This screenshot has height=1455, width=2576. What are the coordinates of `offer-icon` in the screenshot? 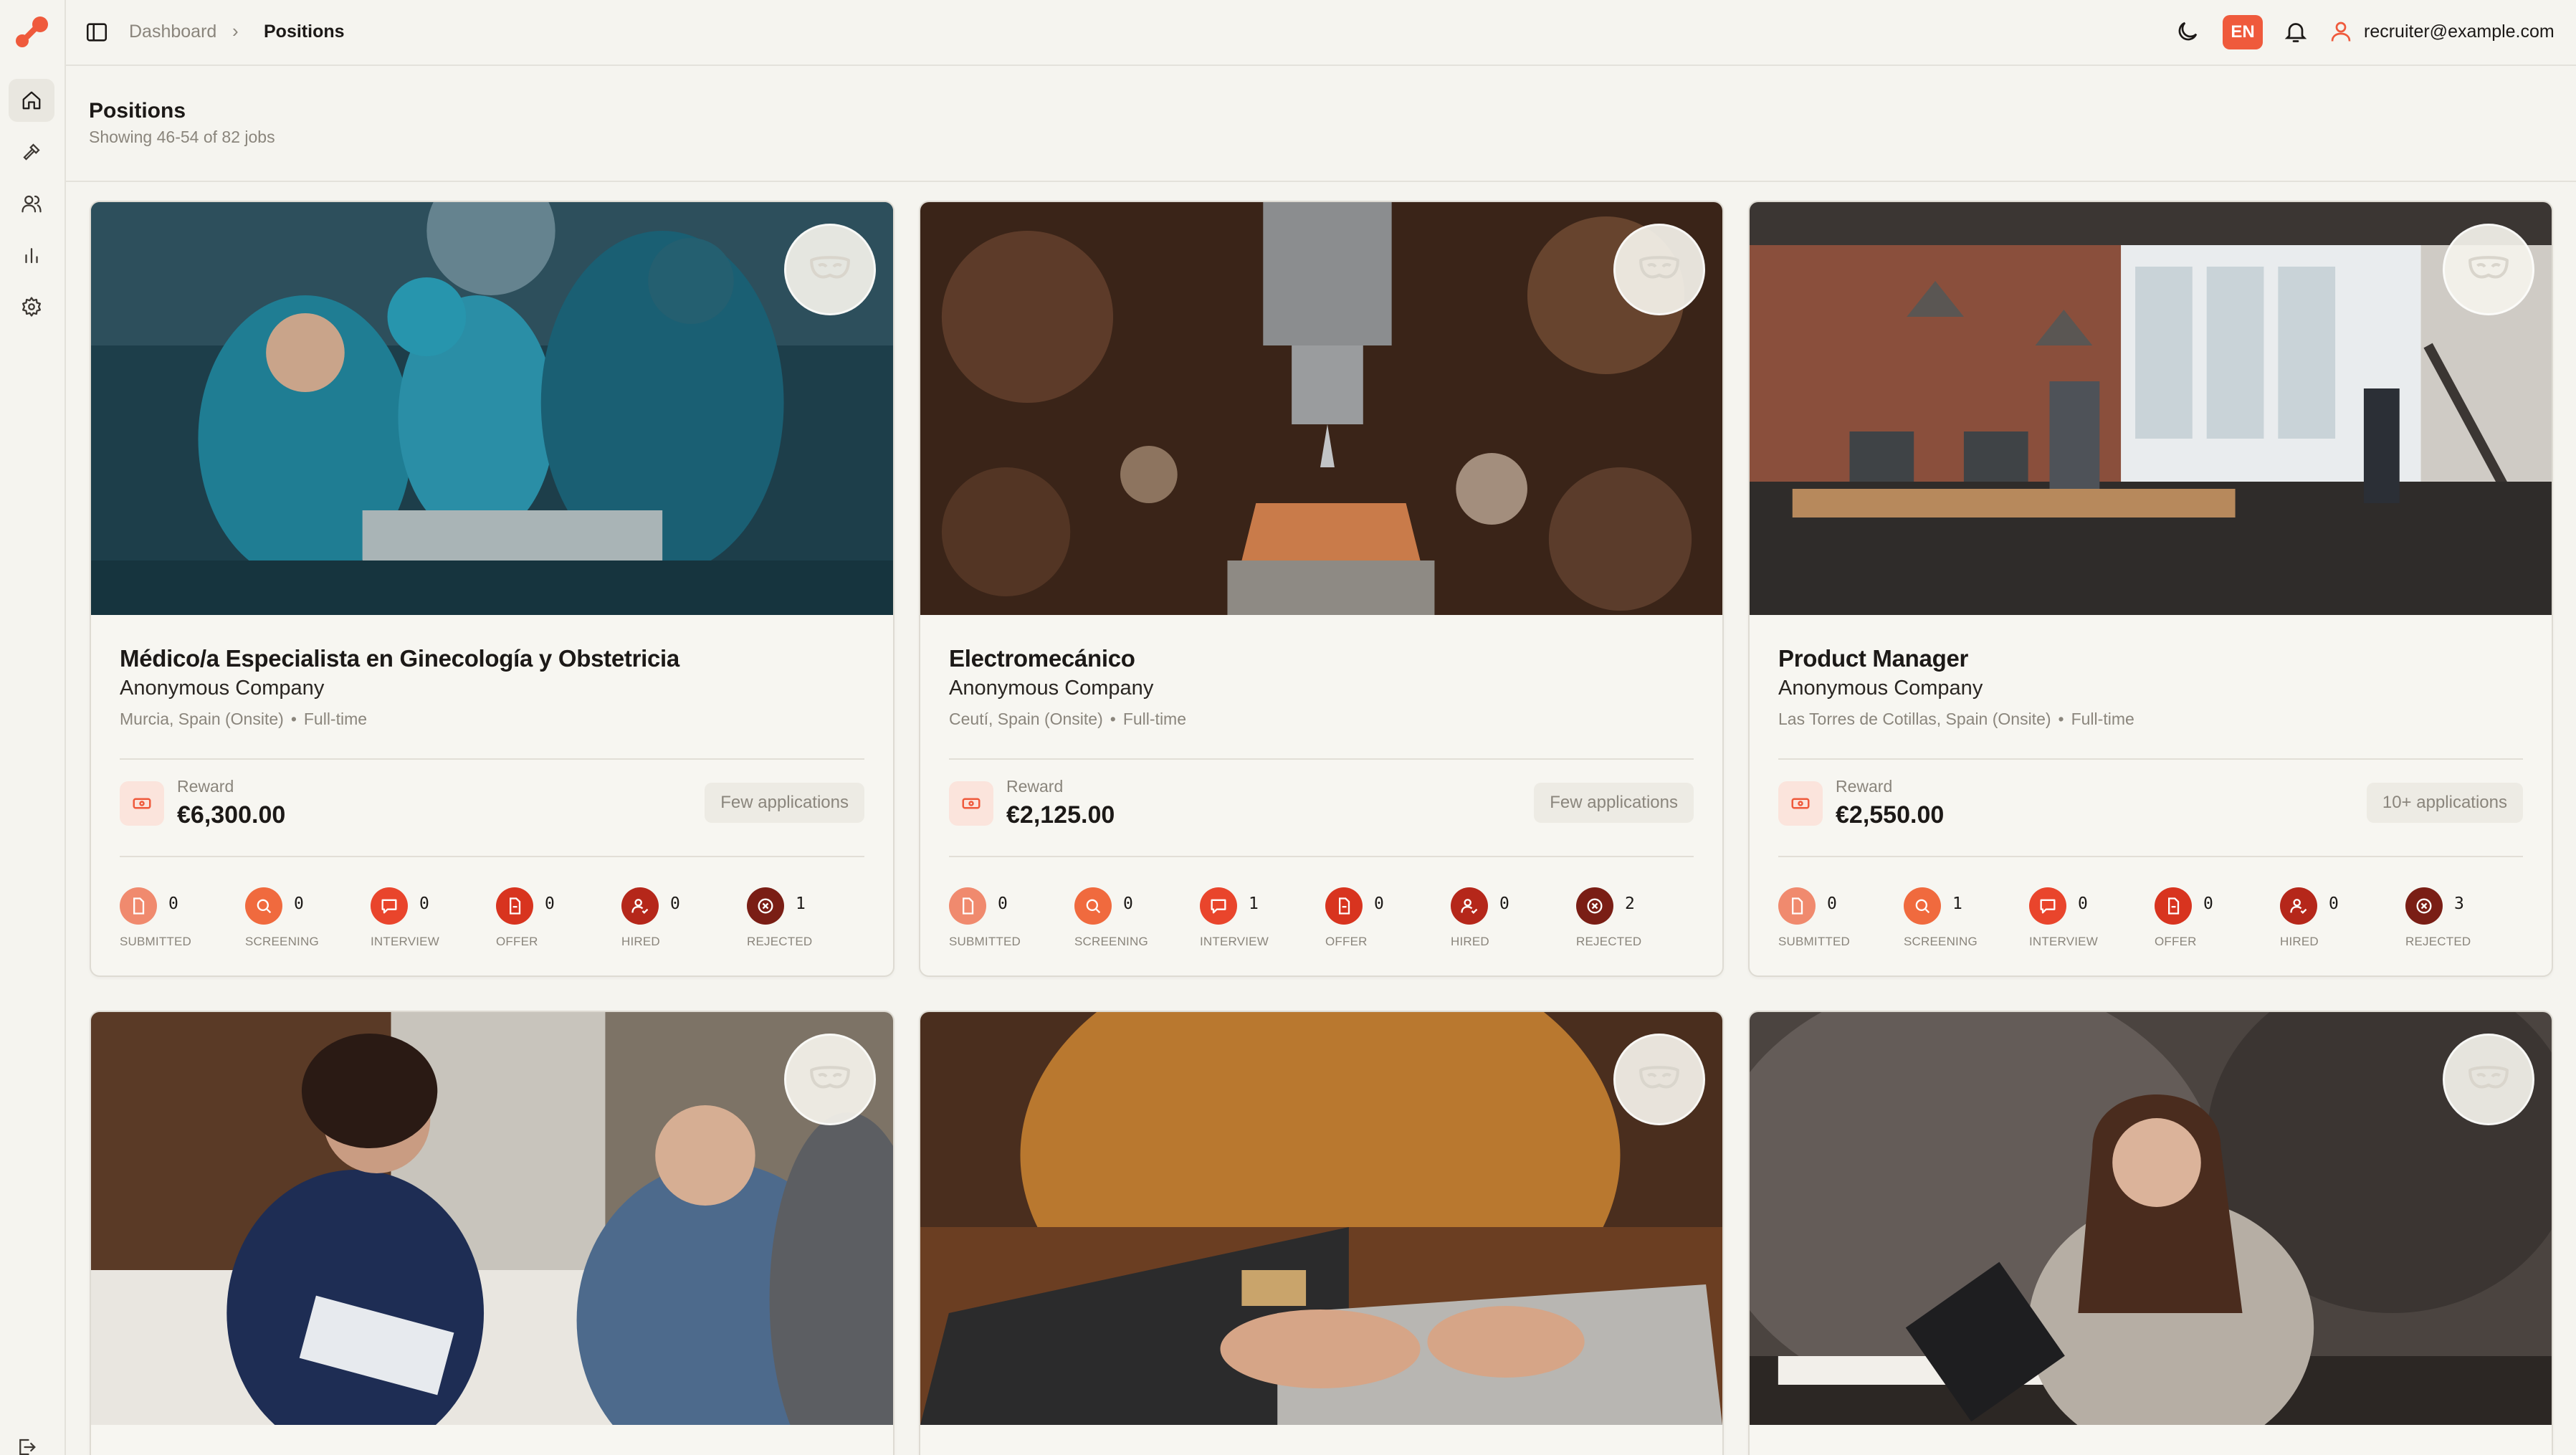 It's located at (514, 906).